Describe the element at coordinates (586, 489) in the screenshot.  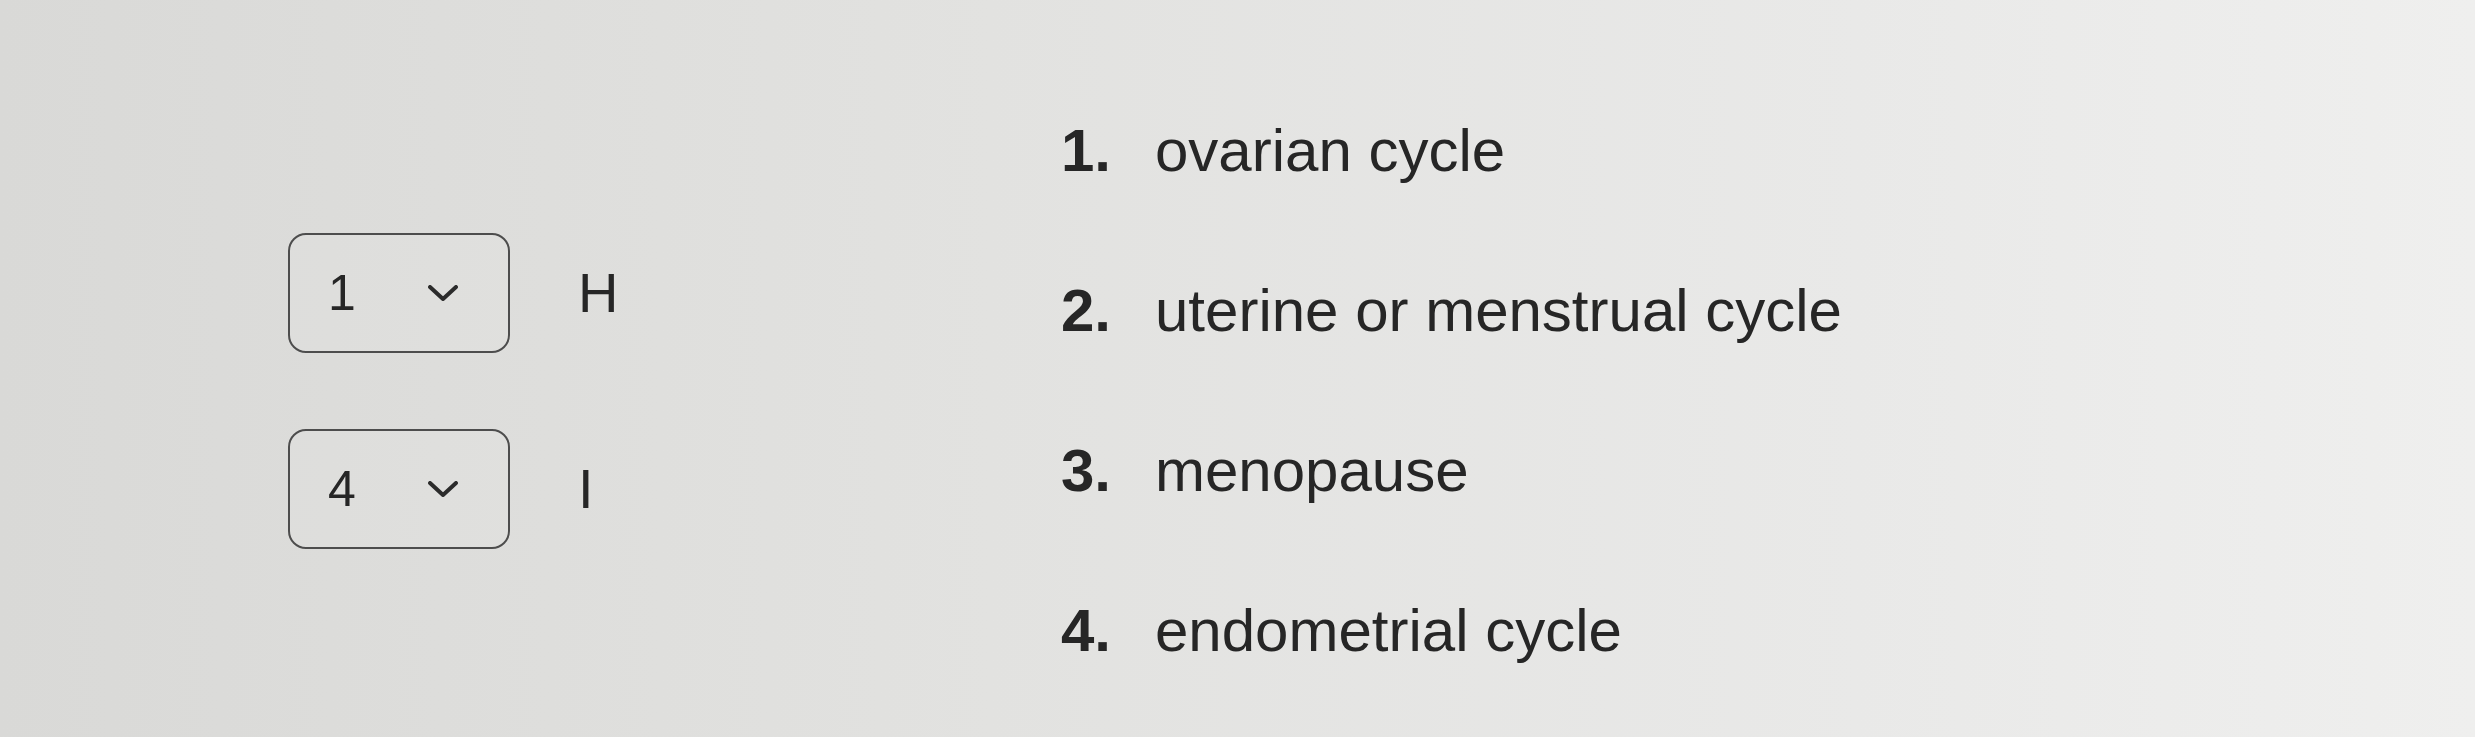
I see `item-label: I` at that location.